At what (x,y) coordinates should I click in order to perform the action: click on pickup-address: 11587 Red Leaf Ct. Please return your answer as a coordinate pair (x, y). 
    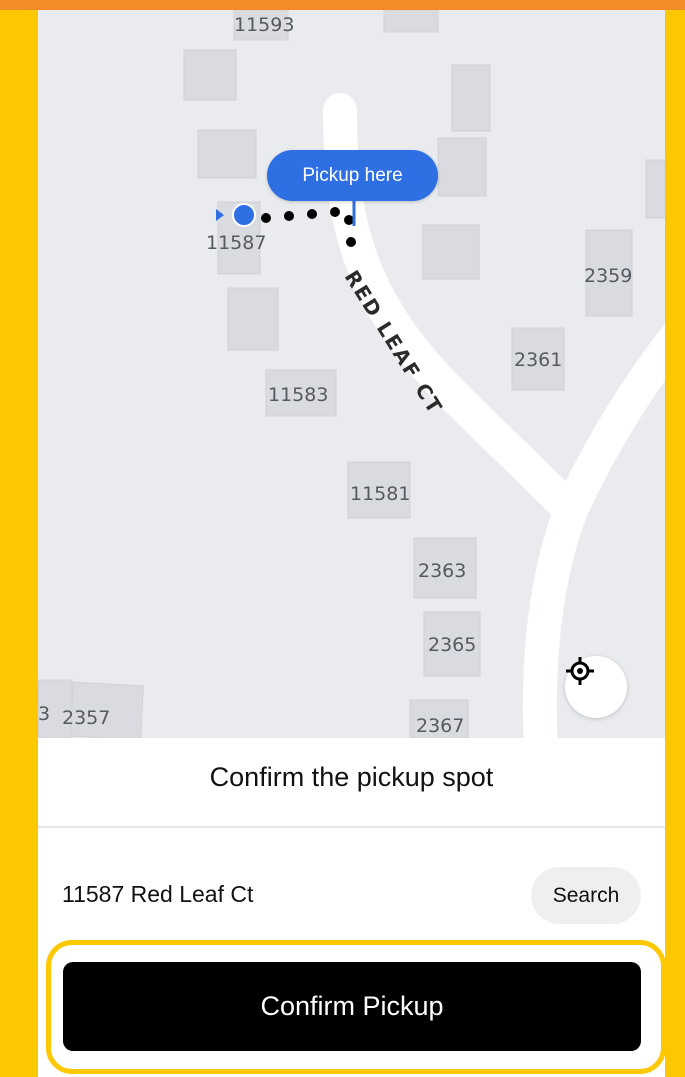
    Looking at the image, I should click on (158, 894).